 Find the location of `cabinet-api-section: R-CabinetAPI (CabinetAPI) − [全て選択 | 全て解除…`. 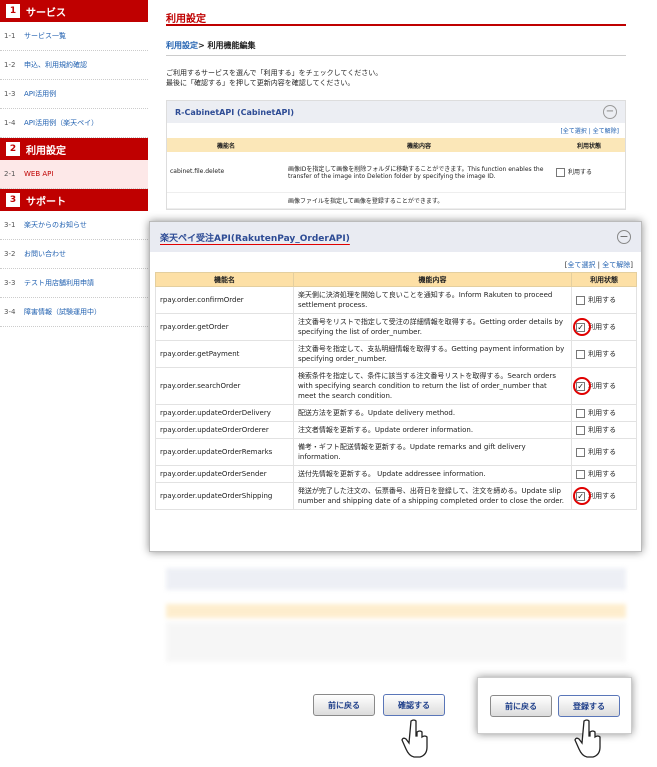

cabinet-api-section: R-CabinetAPI (CabinetAPI) − [全て選択 | 全て解除… is located at coordinates (396, 155).